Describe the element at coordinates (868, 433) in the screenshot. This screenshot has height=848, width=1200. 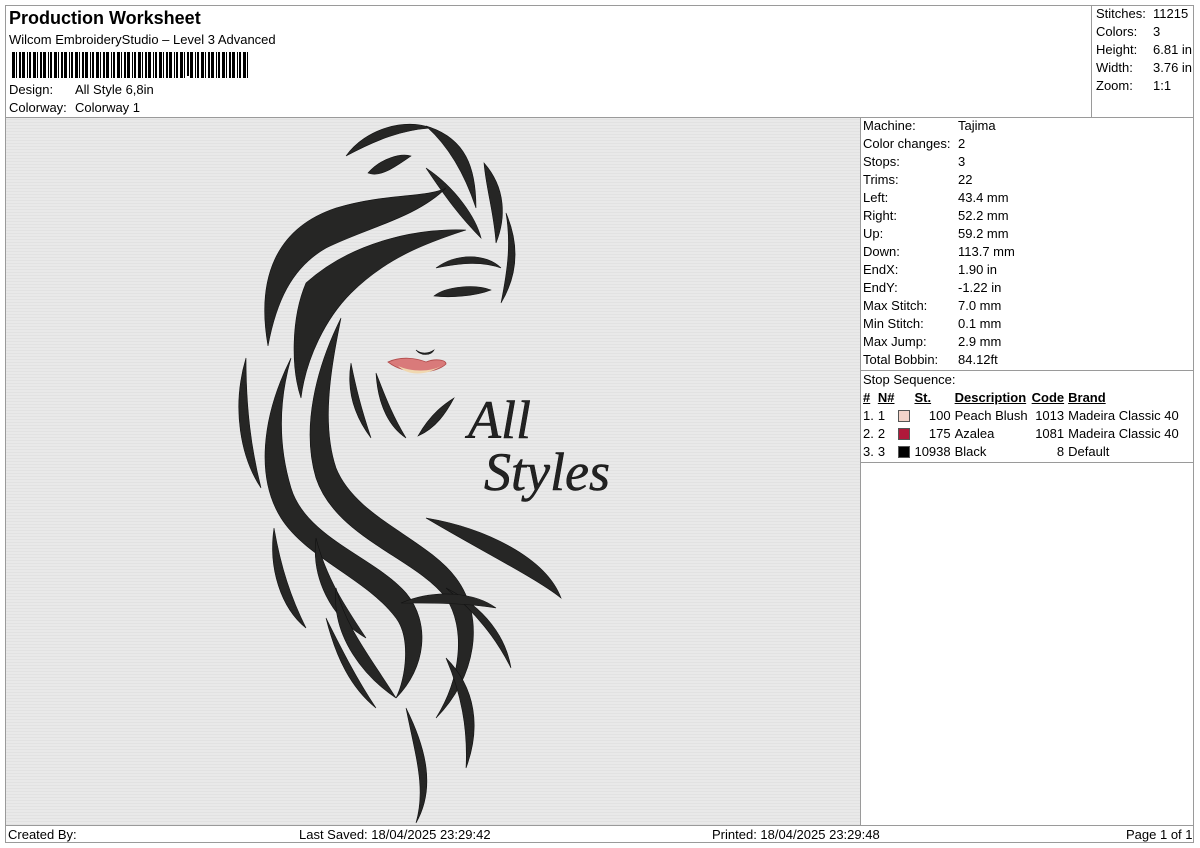
I see `row-num: 2.` at that location.